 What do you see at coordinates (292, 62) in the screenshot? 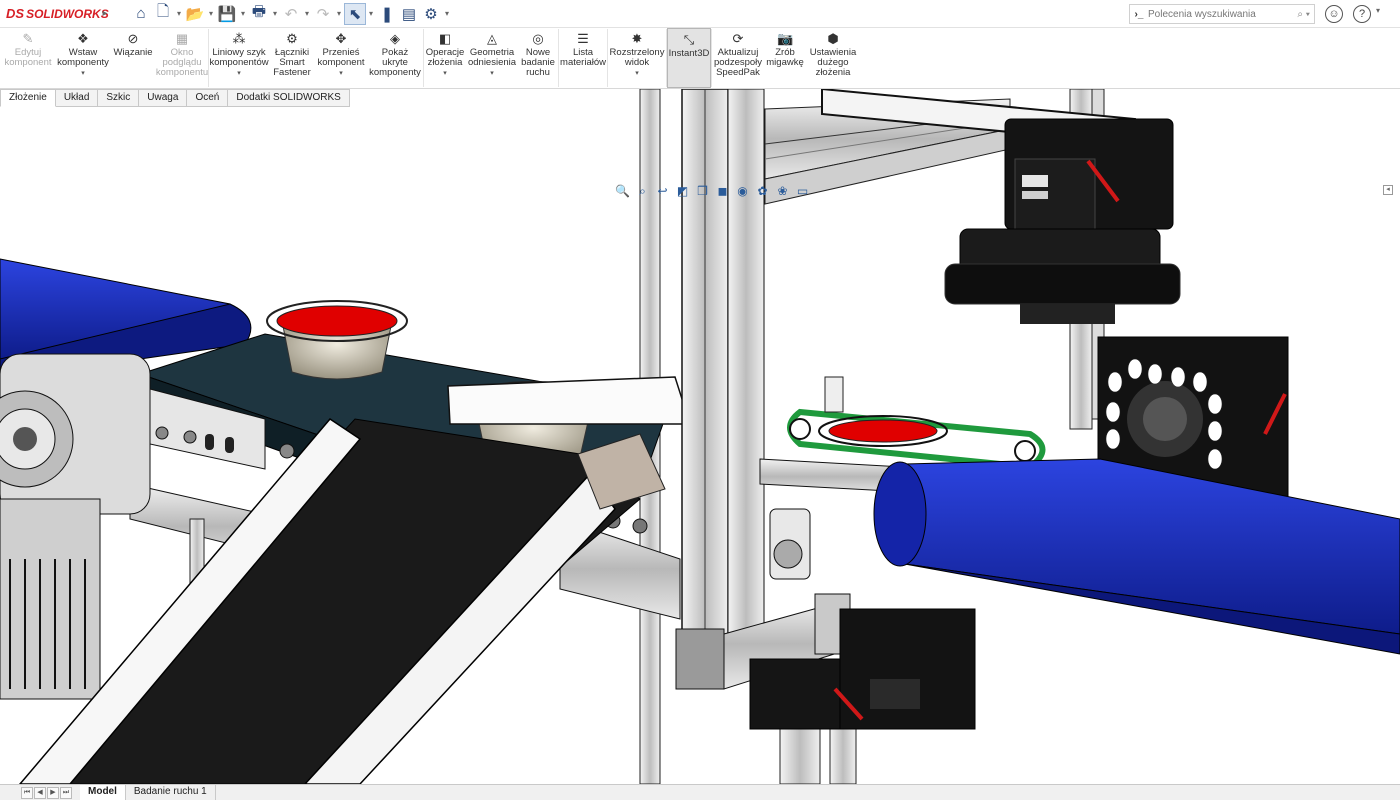
I see `ribbon-label: Łączniki Smart Fastener` at bounding box center [292, 62].